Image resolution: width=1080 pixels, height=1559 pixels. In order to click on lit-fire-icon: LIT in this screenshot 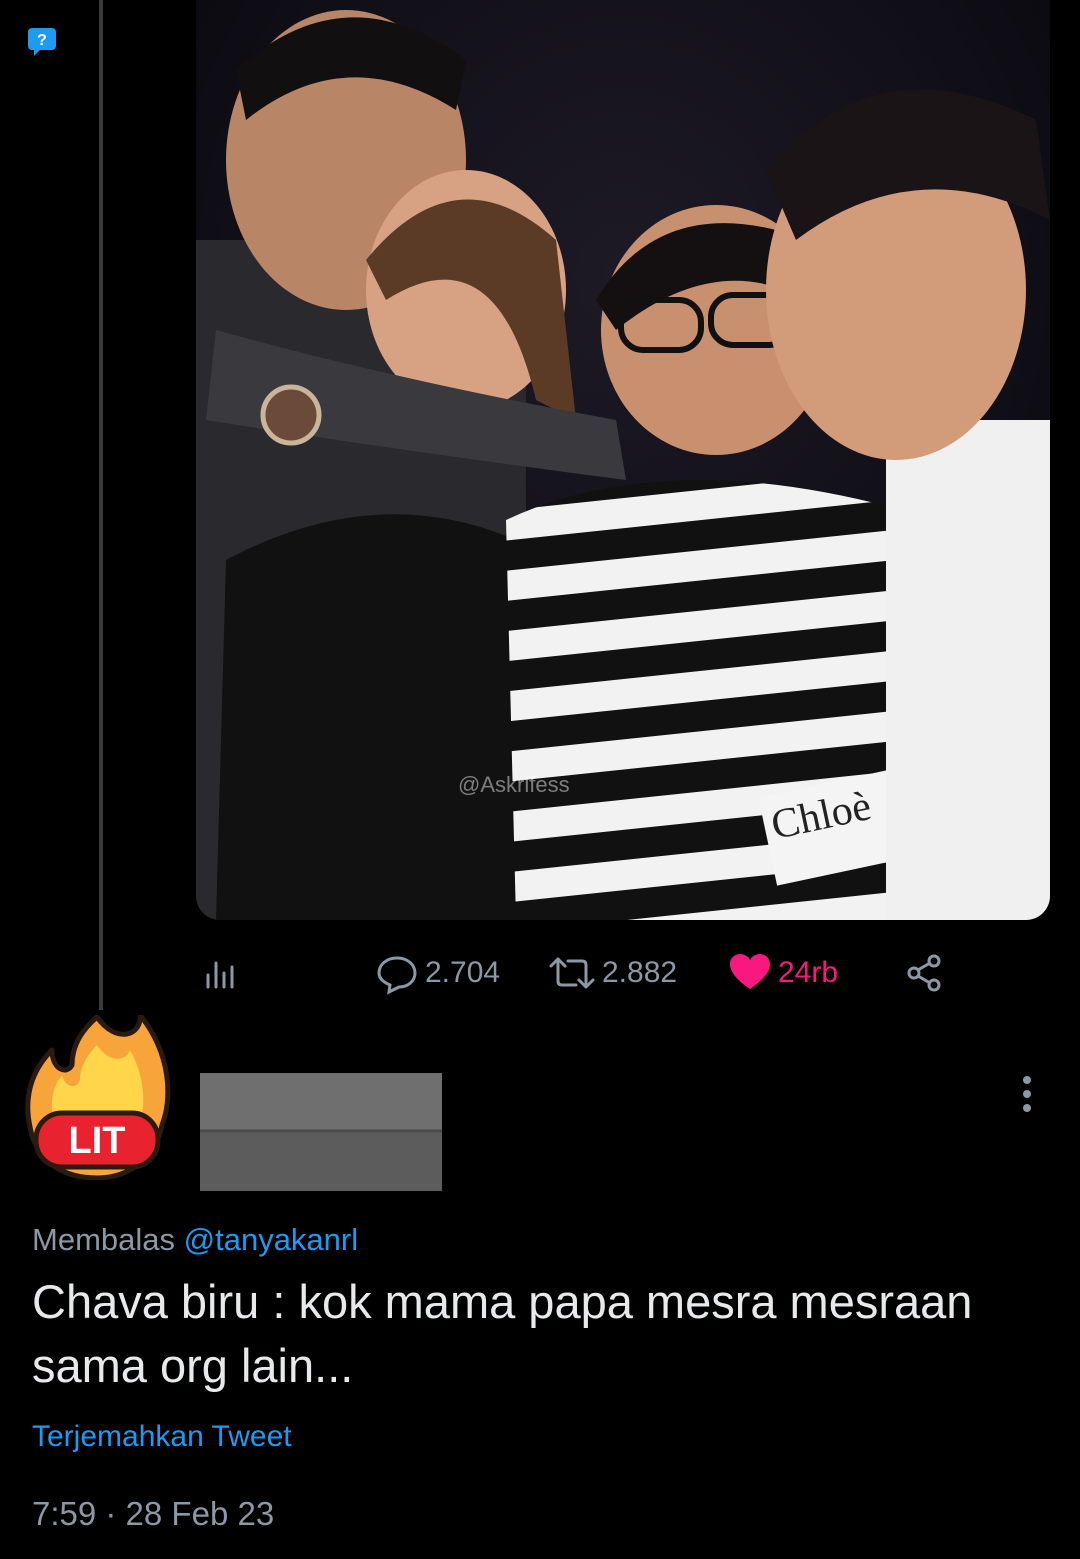, I will do `click(98, 1096)`.